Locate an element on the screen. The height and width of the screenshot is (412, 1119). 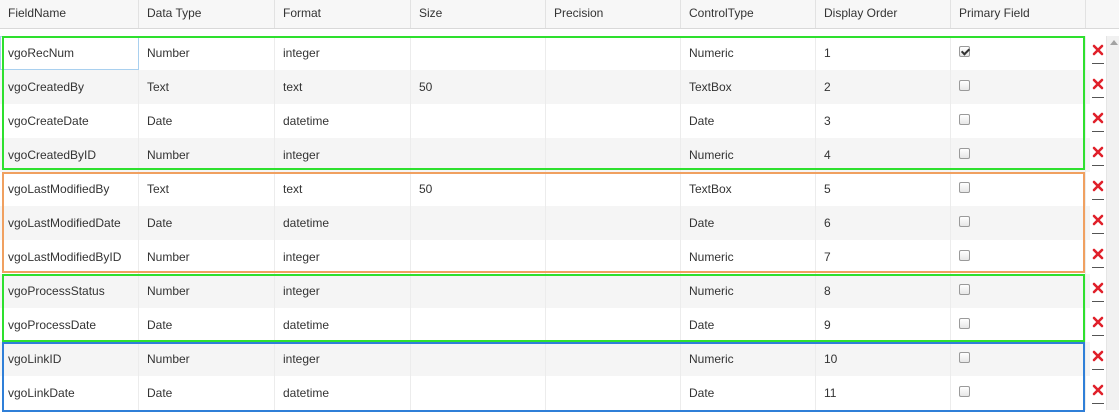
col-header-display-order: Display Order is located at coordinates (883, 14).